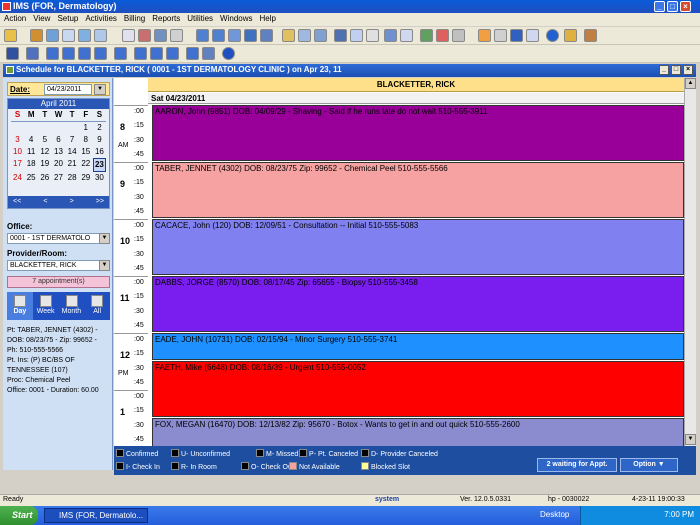 Image resolution: width=700 pixels, height=525 pixels. Describe the element at coordinates (85, 128) in the screenshot. I see `calendar-day: 1` at that location.